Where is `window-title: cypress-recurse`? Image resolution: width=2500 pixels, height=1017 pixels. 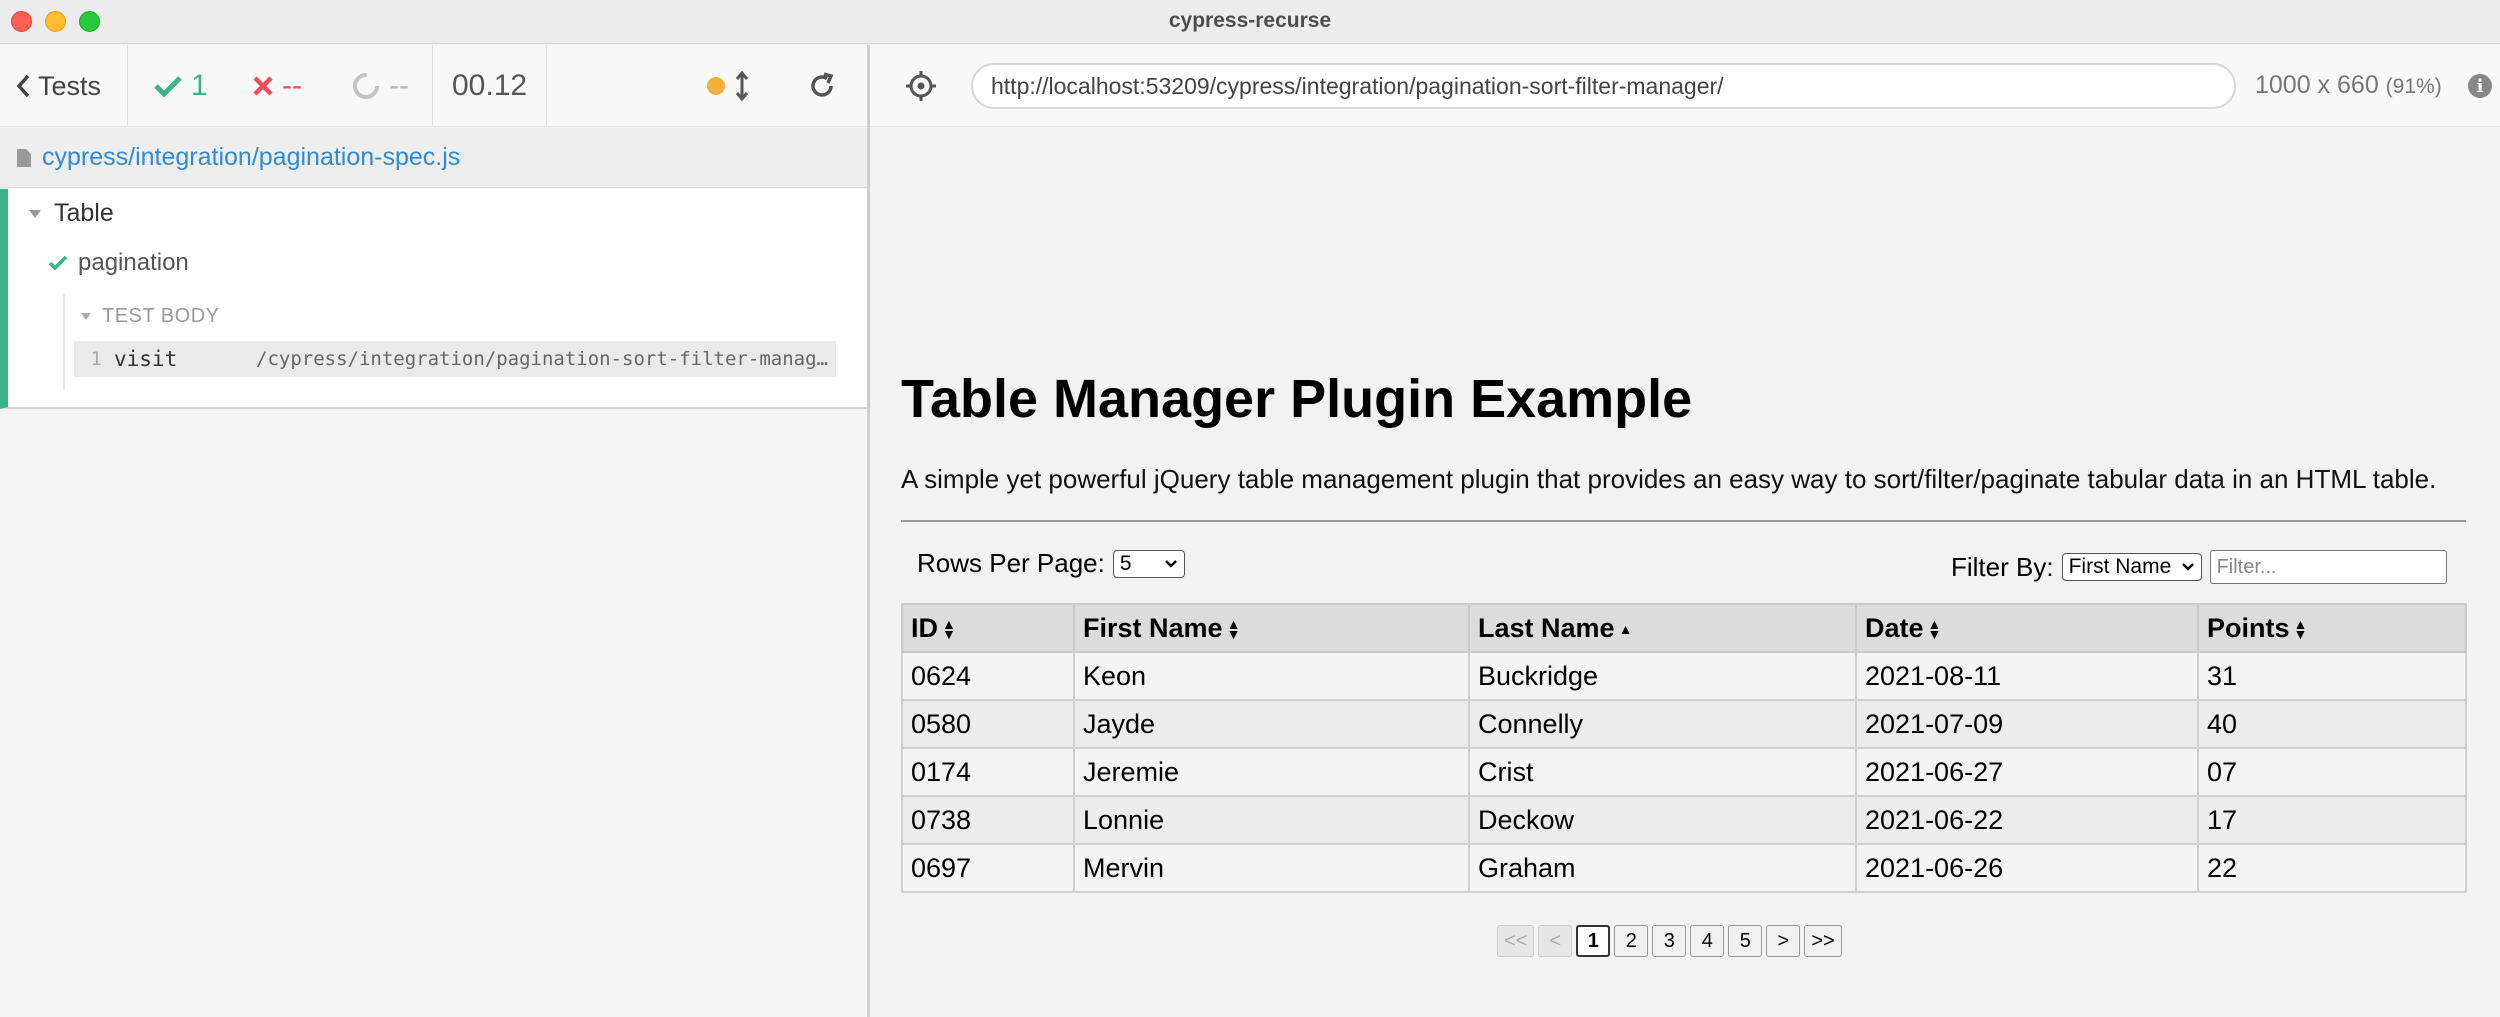
window-title: cypress-recurse is located at coordinates (1250, 20).